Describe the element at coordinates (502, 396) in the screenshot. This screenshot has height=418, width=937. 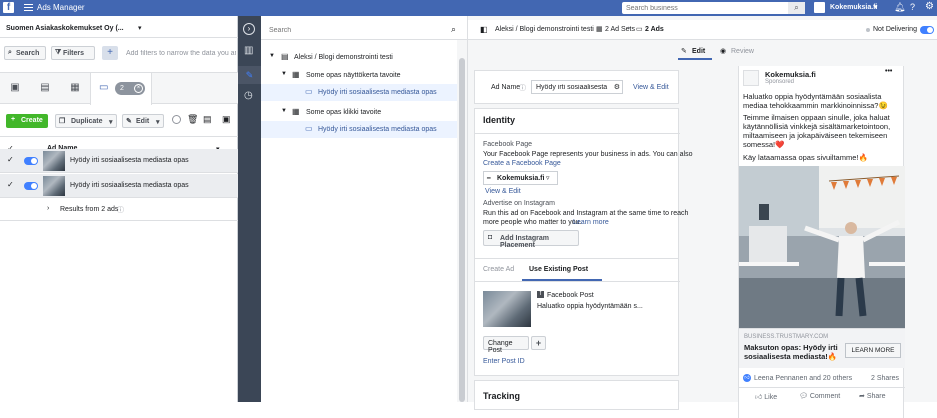
I see `tracking-title: Tracking` at that location.